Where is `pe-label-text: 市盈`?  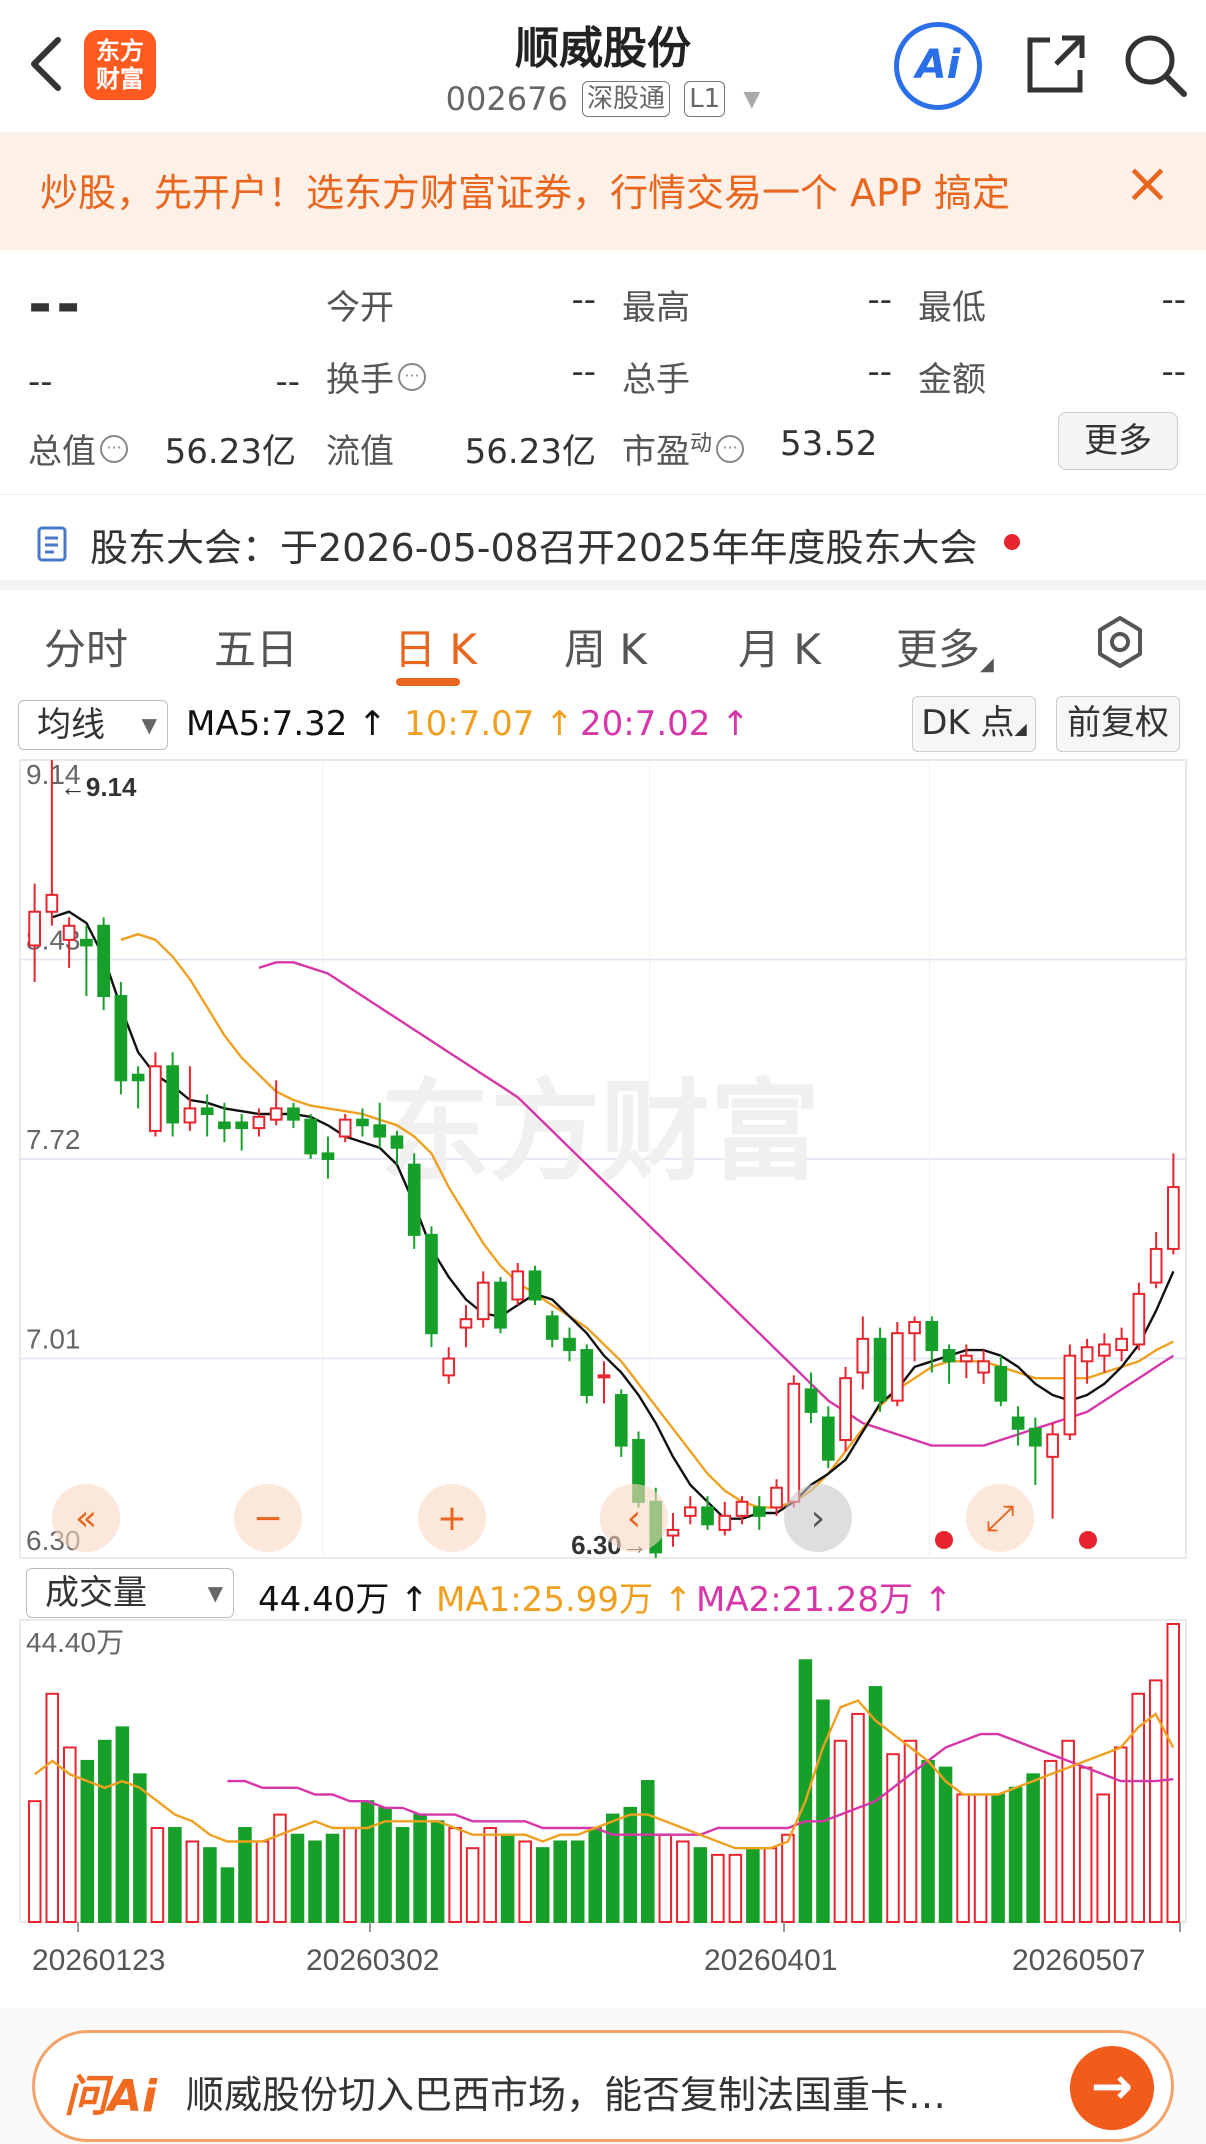 pe-label-text: 市盈 is located at coordinates (656, 452).